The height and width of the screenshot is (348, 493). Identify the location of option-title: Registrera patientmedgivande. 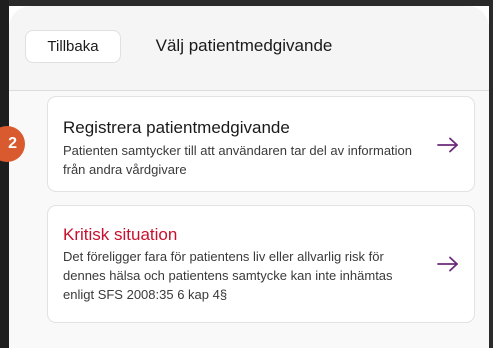
(176, 127).